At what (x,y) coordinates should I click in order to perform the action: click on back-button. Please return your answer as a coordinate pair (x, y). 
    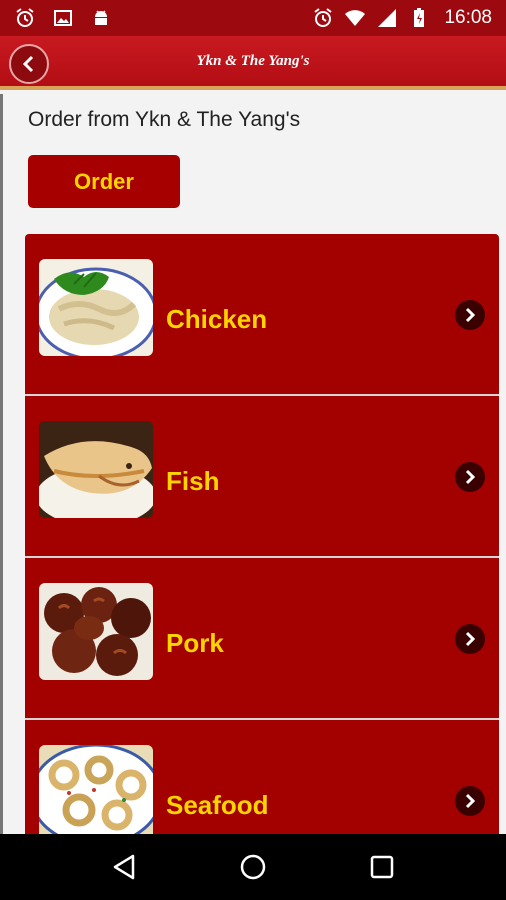
    Looking at the image, I should click on (29, 64).